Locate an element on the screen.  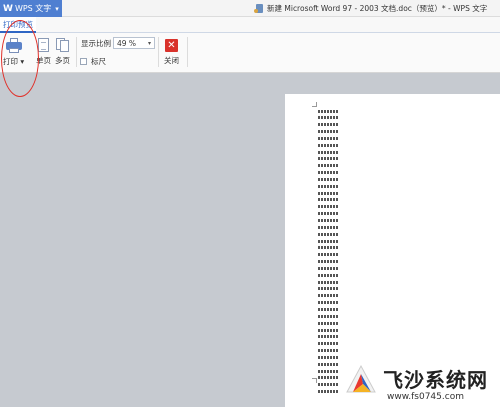
tab-bar: 打印预览 is located at coordinates (250, 25).